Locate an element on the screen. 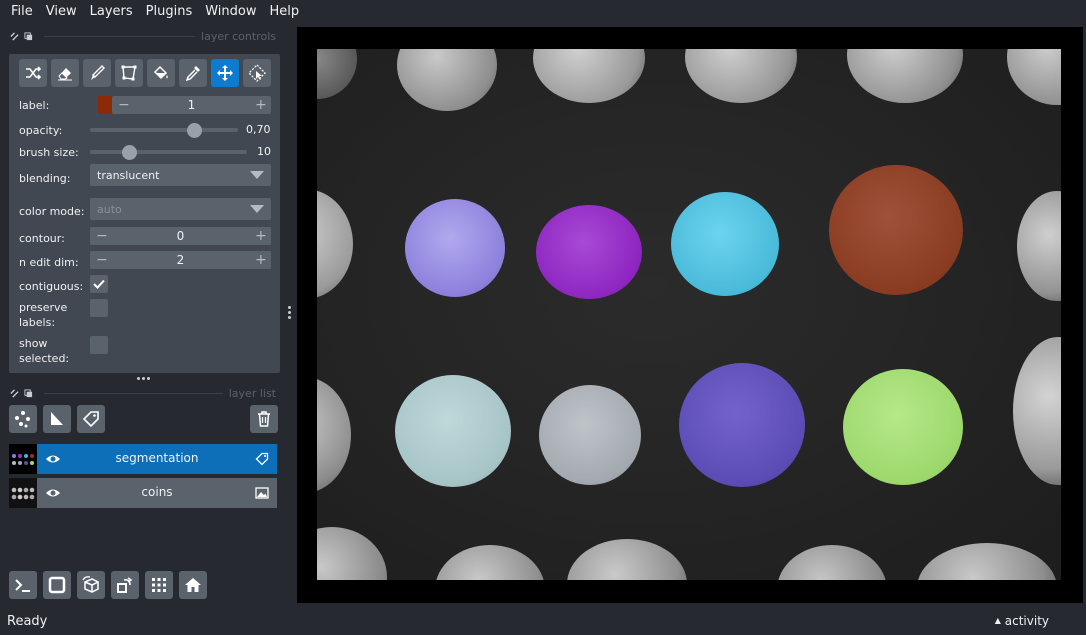 This screenshot has width=1086, height=635. new-labels-layer-button is located at coordinates (91, 419).